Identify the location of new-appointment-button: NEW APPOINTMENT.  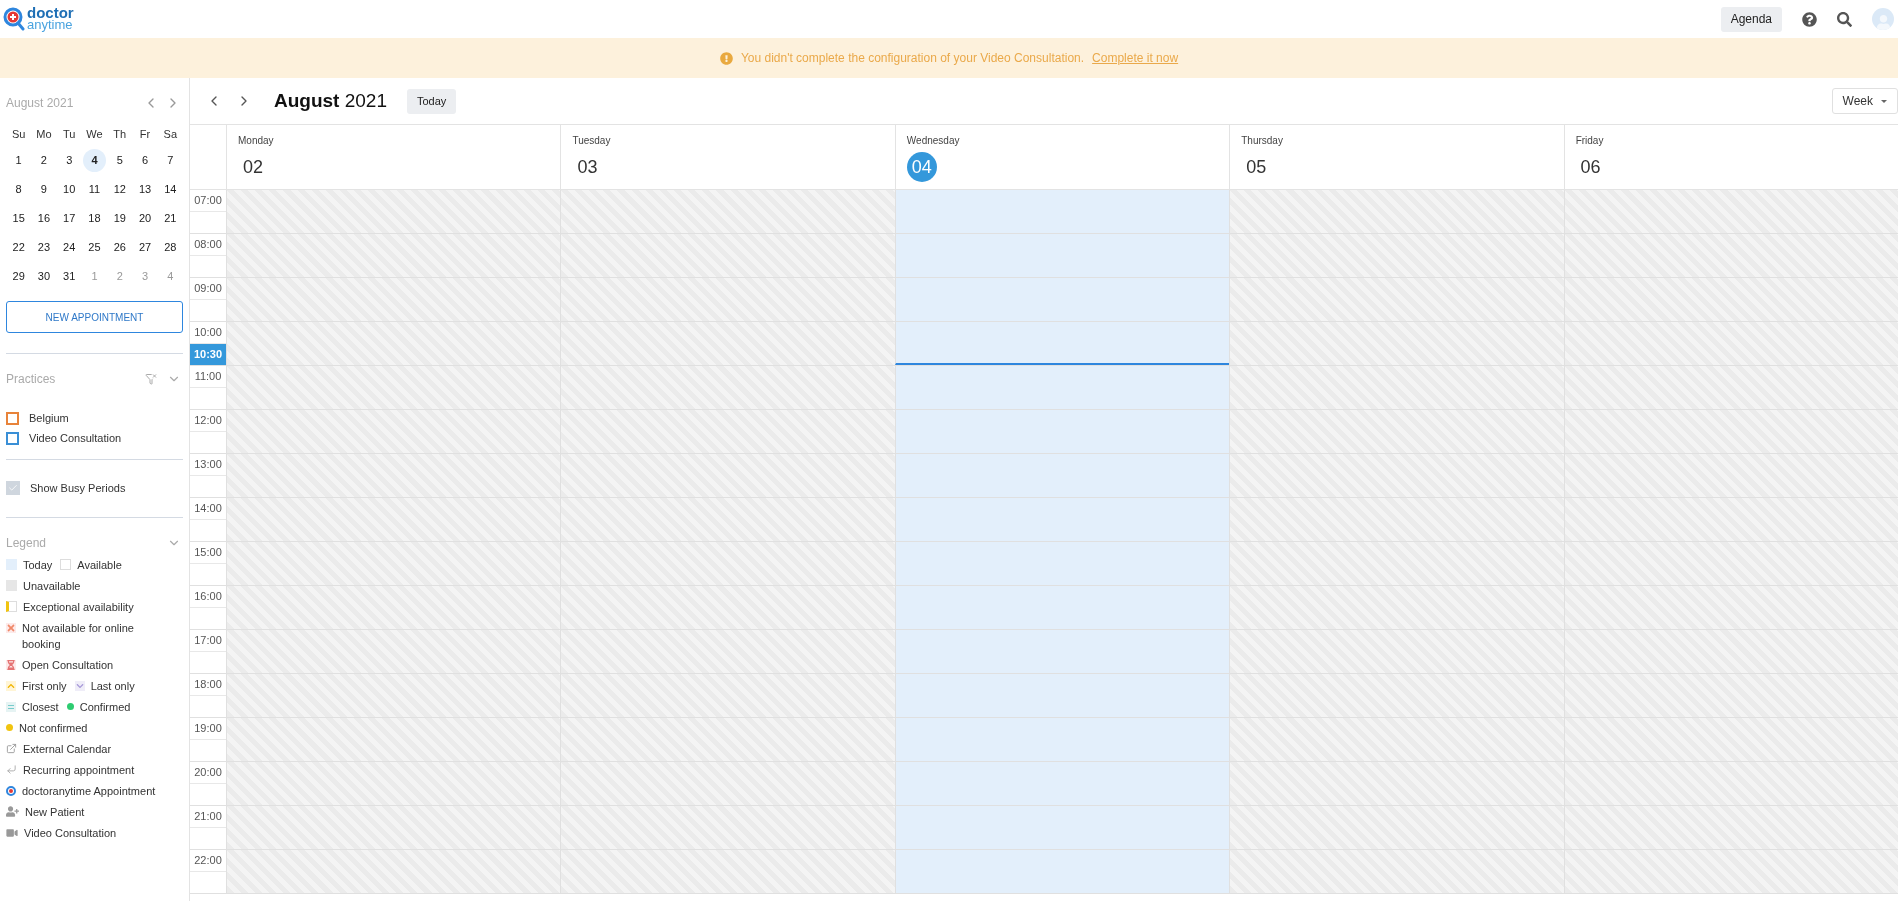
(94, 317).